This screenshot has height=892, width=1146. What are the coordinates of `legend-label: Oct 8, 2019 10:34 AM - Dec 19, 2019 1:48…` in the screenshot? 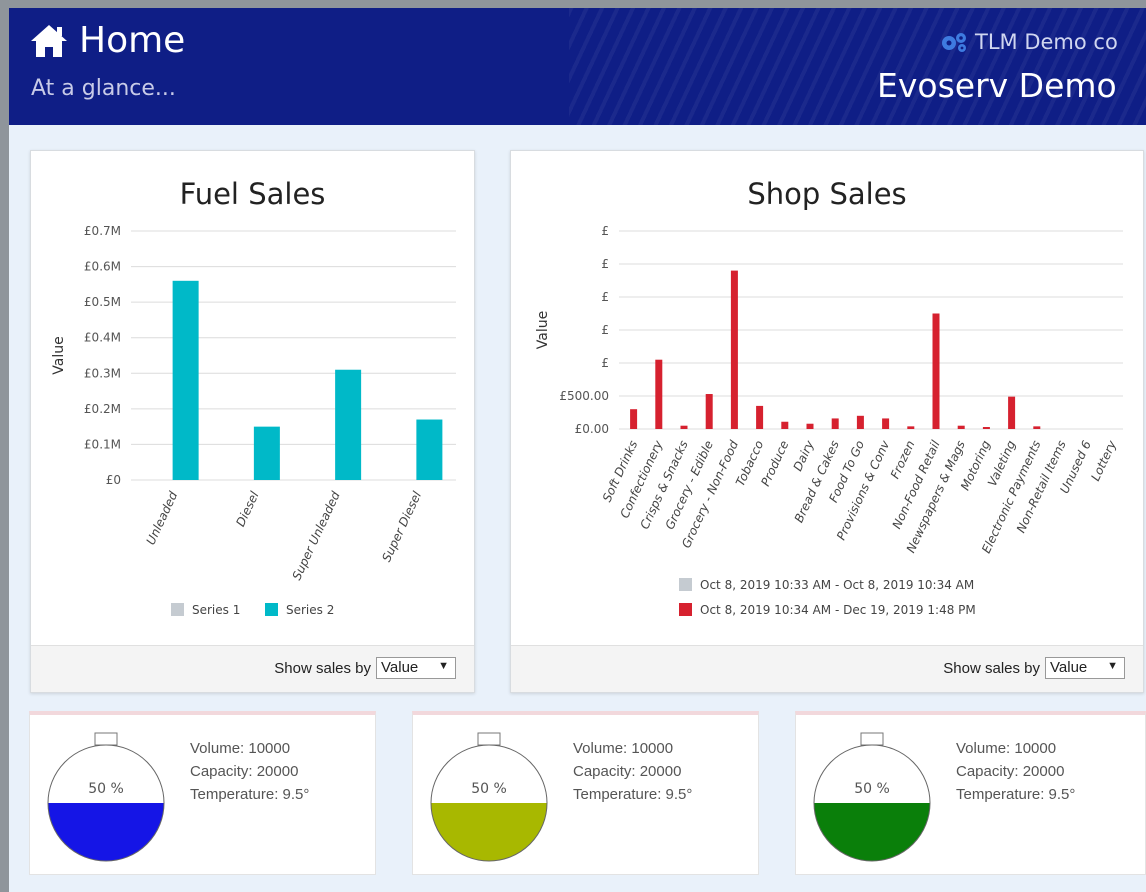 It's located at (838, 610).